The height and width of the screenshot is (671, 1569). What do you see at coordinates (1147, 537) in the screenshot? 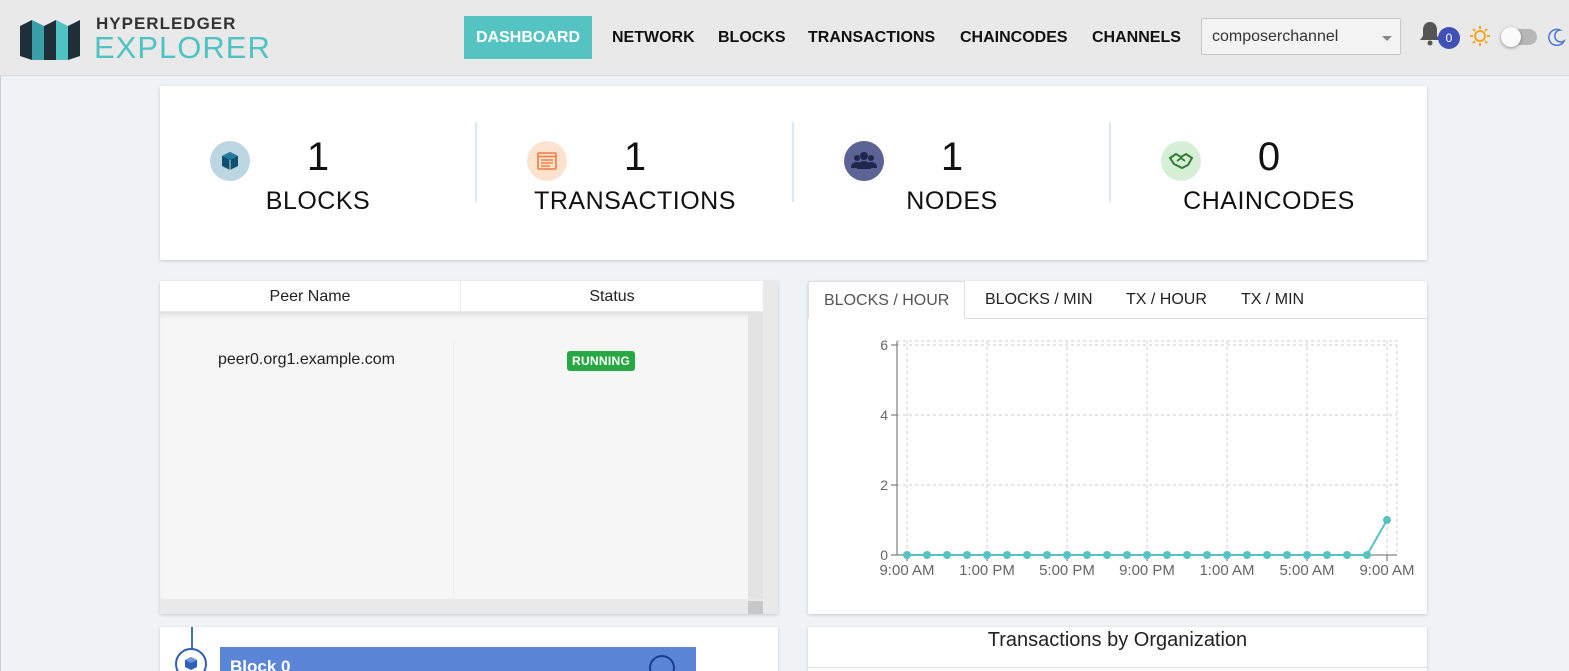
I see `chart-series-line` at bounding box center [1147, 537].